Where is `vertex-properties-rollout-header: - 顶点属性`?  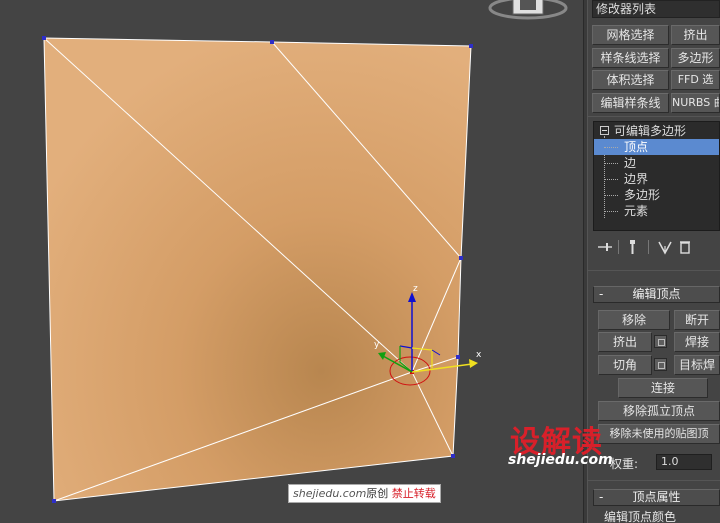 vertex-properties-rollout-header: - 顶点属性 is located at coordinates (656, 497).